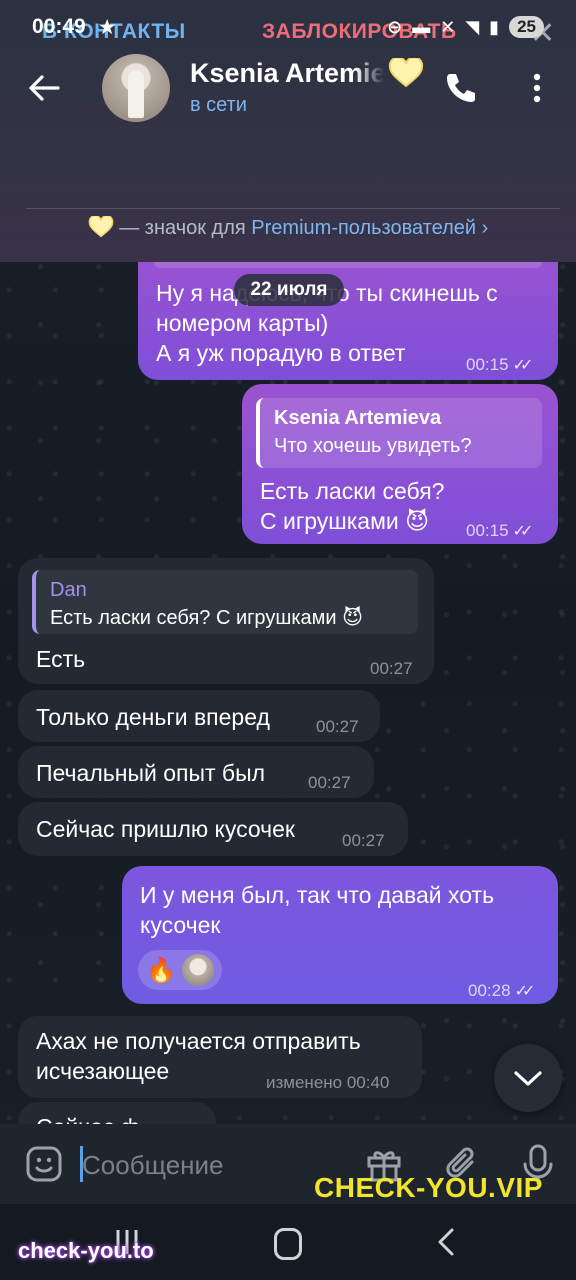 The image size is (576, 1280). I want to click on message-time: 00:28 ✓✓, so click(502, 991).